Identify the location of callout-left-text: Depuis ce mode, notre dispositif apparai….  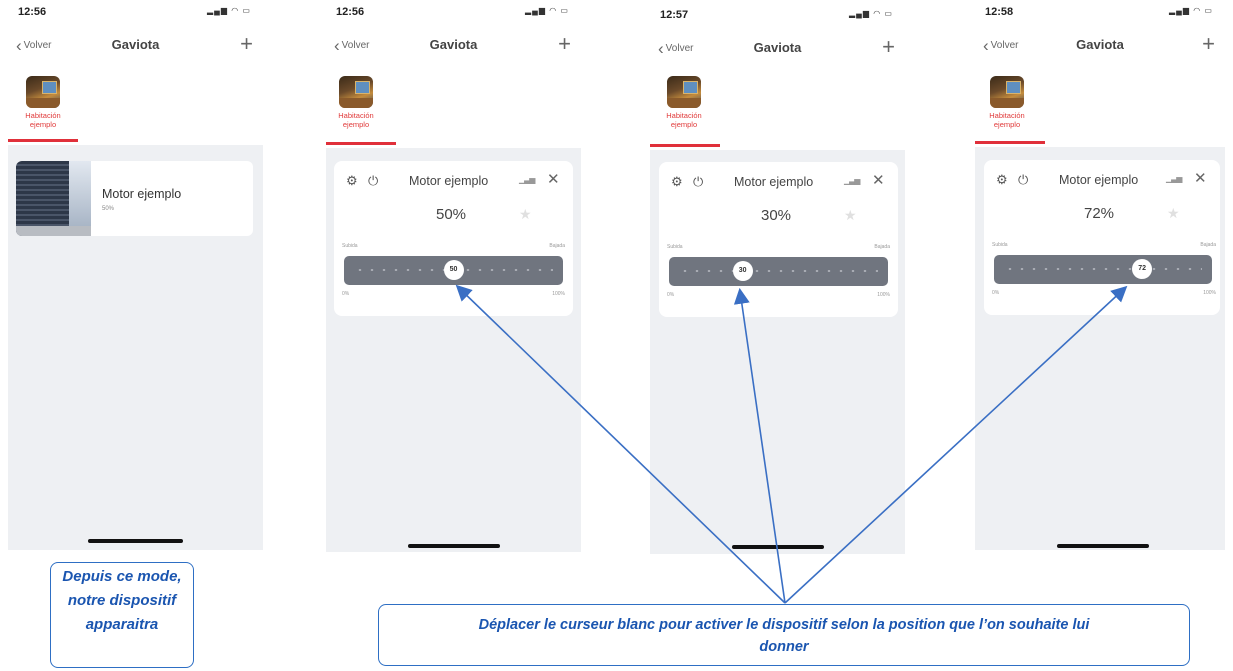
(122, 600).